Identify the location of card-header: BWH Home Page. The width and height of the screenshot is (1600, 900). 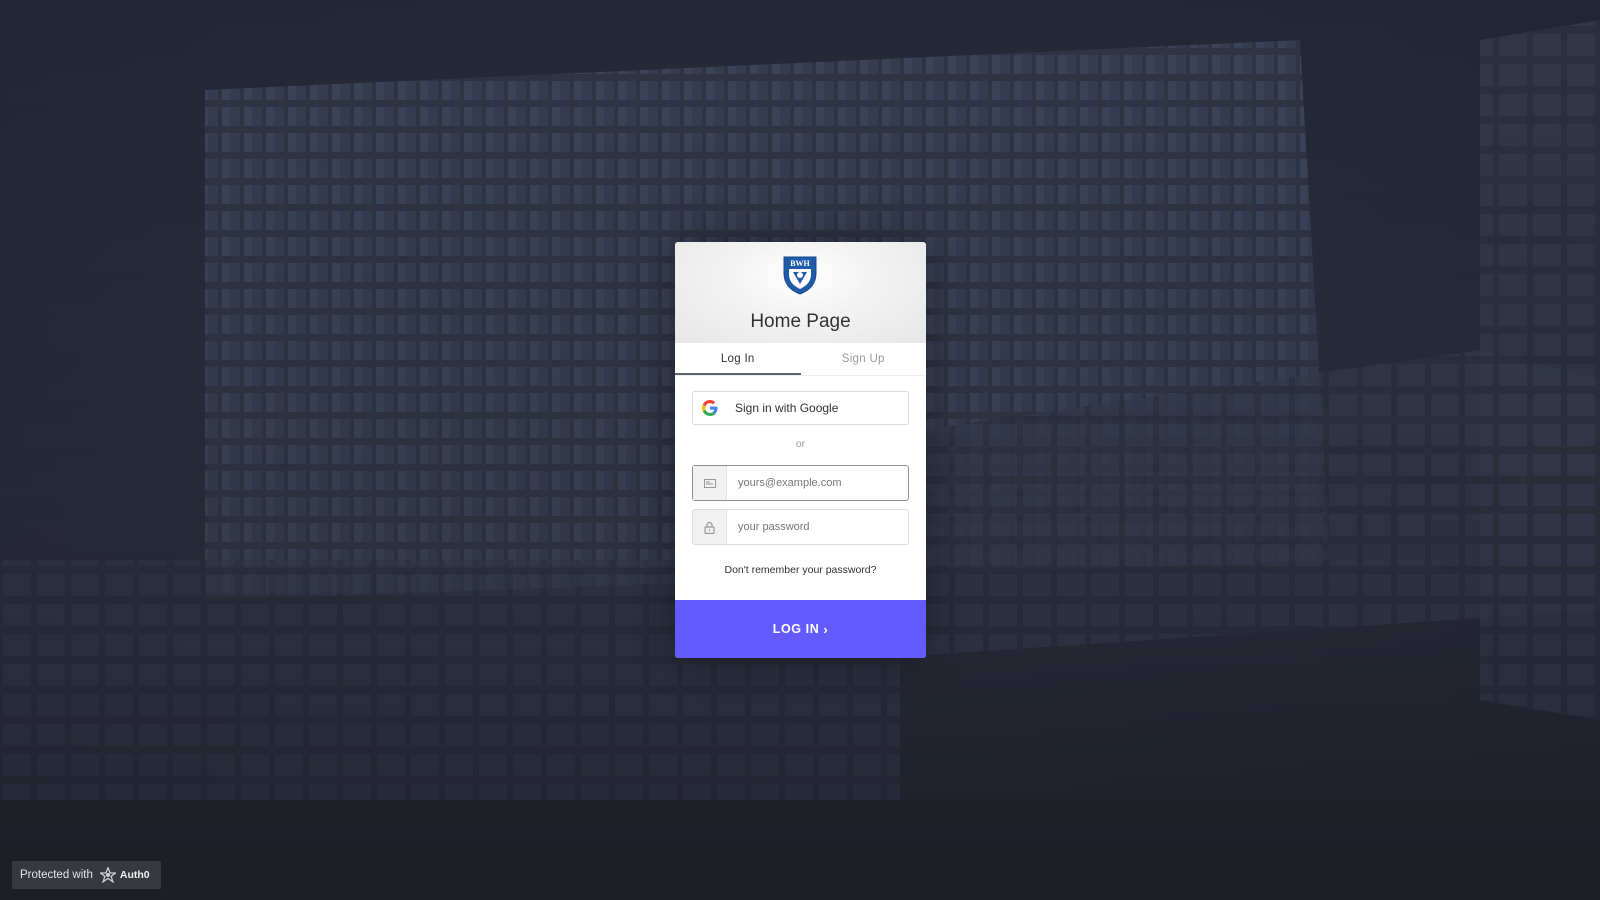
(800, 292).